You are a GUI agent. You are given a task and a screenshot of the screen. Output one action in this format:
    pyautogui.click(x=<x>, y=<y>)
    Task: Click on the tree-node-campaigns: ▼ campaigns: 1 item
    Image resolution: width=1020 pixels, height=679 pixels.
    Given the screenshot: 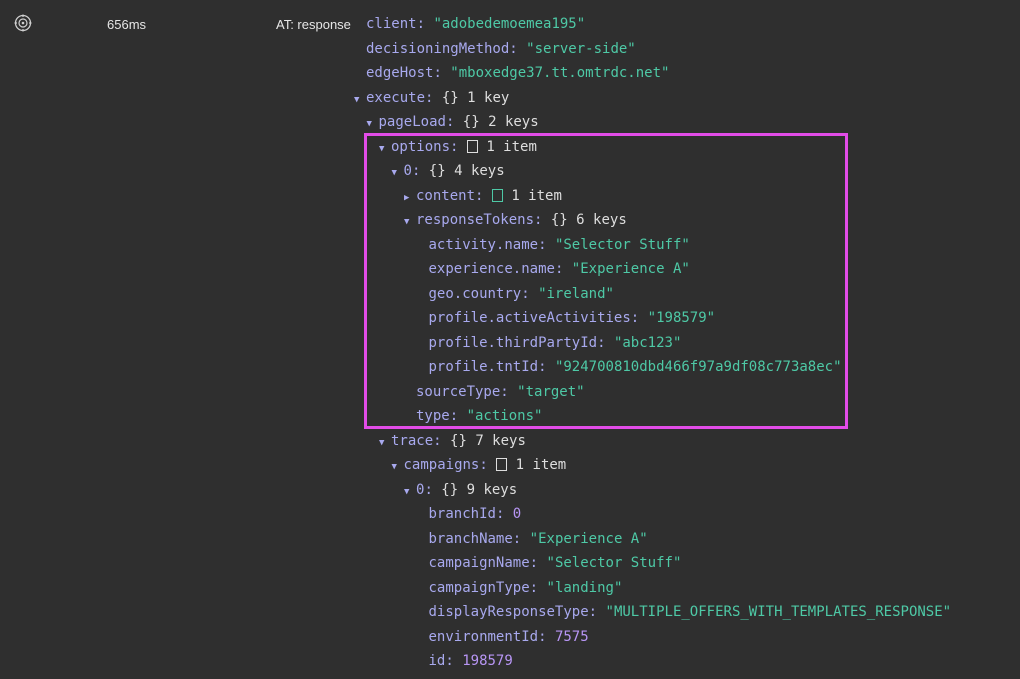 What is the action you would take?
    pyautogui.click(x=479, y=465)
    